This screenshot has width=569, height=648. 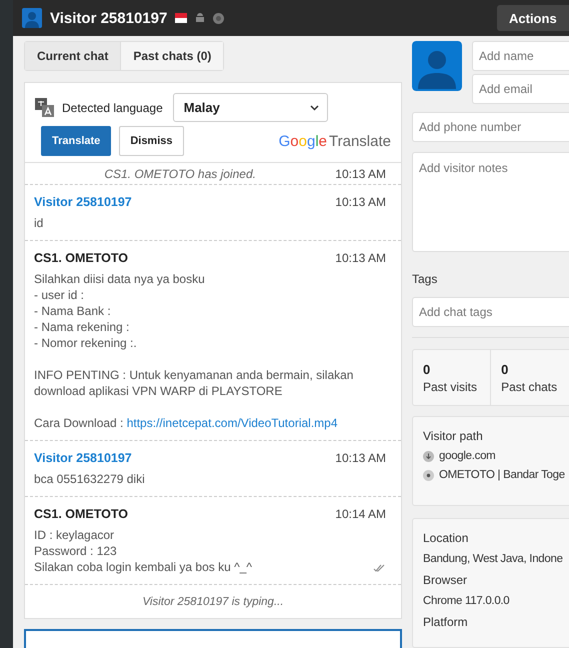 I want to click on detail-value: Chrome 117.0.0.0, so click(x=466, y=601).